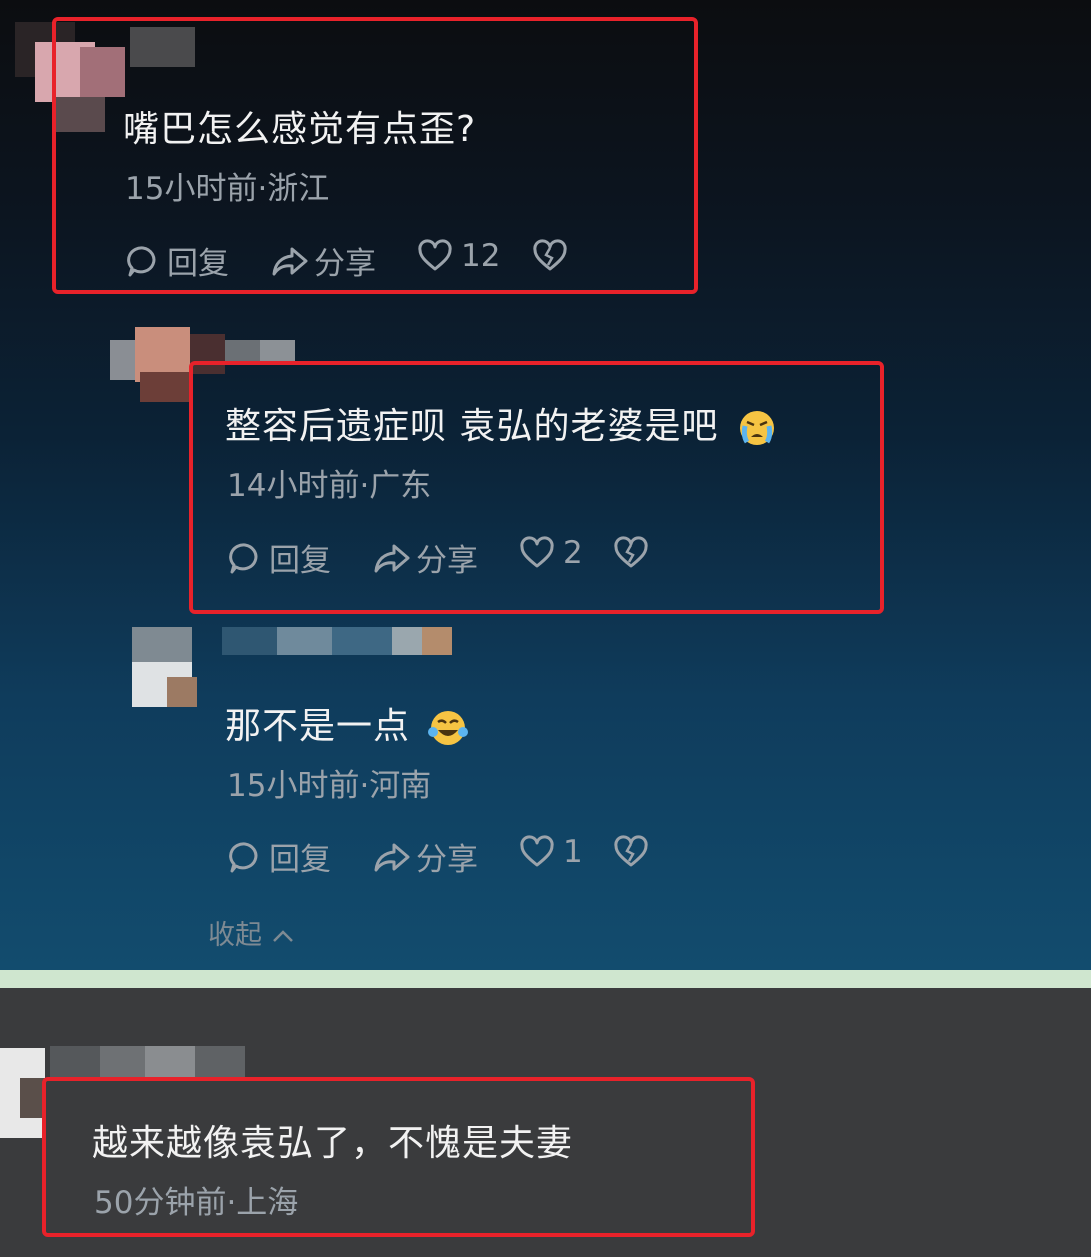 The width and height of the screenshot is (1091, 1257). I want to click on share-button: 分享, so click(425, 856).